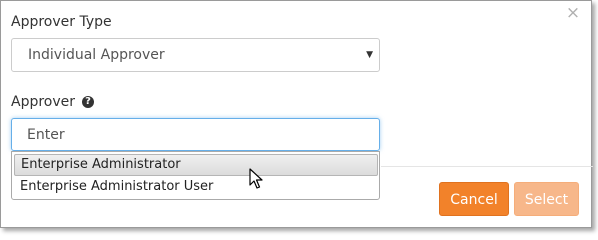 This screenshot has height=240, width=598. Describe the element at coordinates (487, 166) in the screenshot. I see `footer-divider` at that location.